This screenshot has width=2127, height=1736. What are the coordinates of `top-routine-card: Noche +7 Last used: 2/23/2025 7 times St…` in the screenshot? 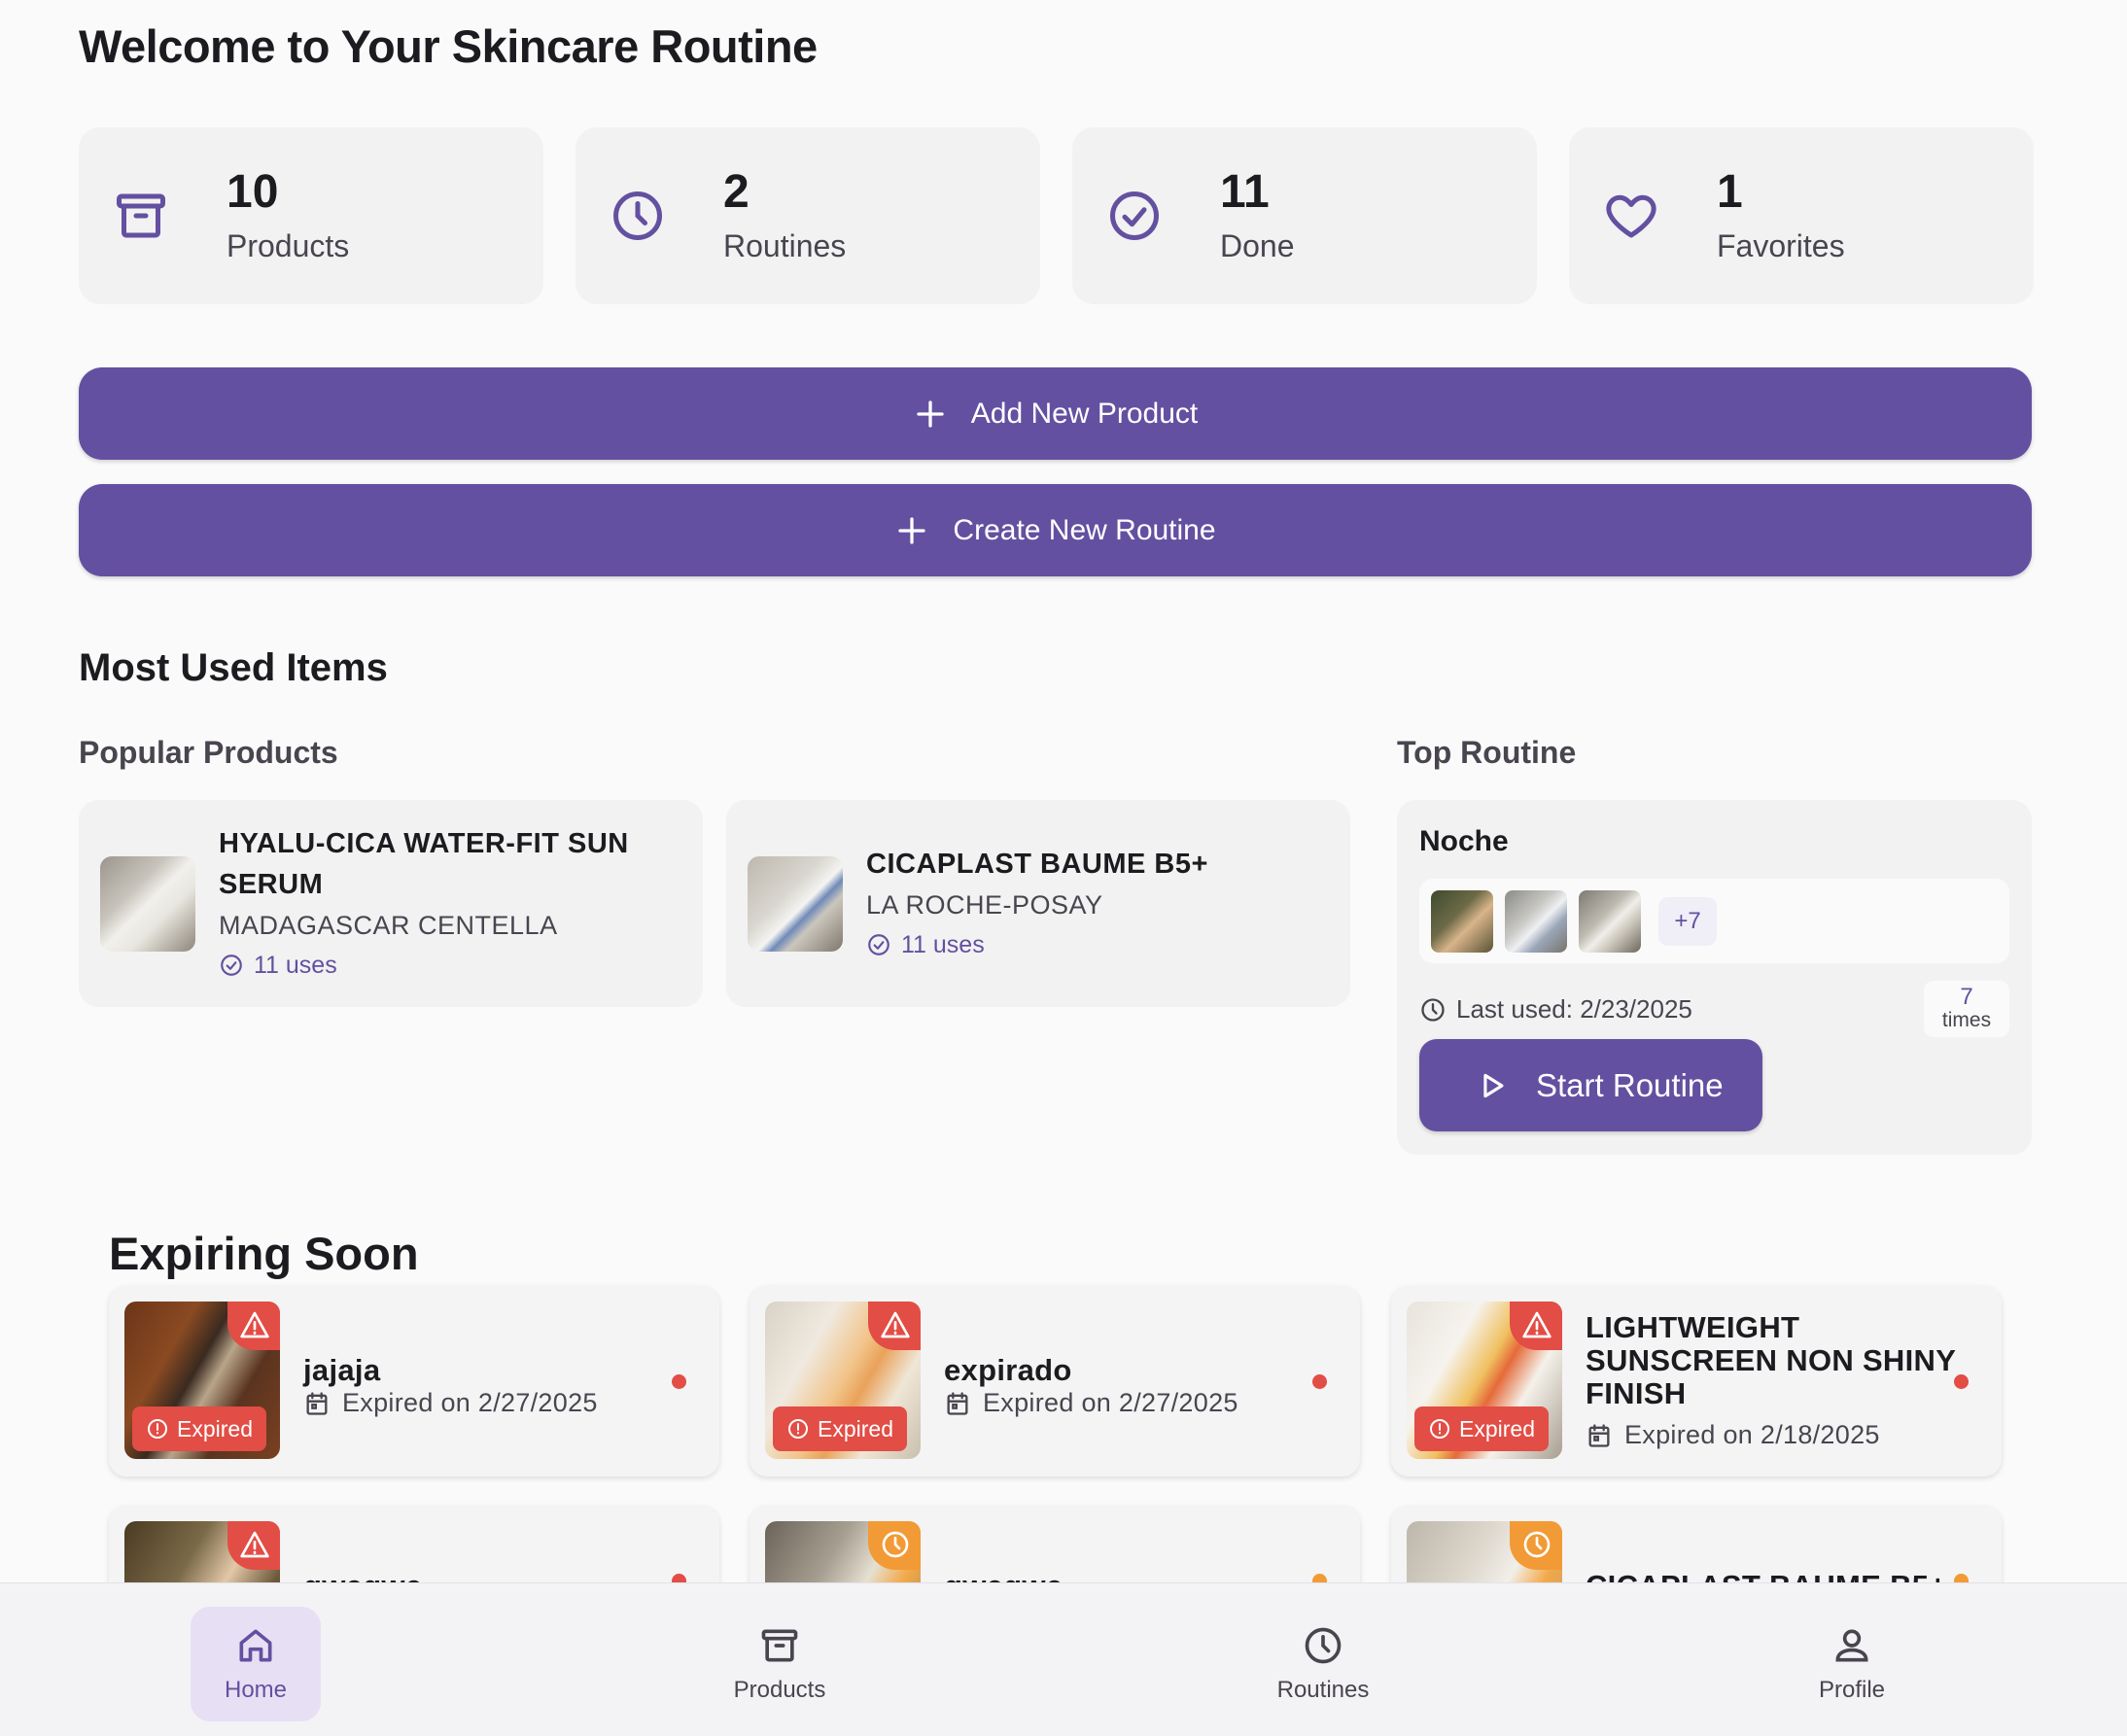 It's located at (1714, 978).